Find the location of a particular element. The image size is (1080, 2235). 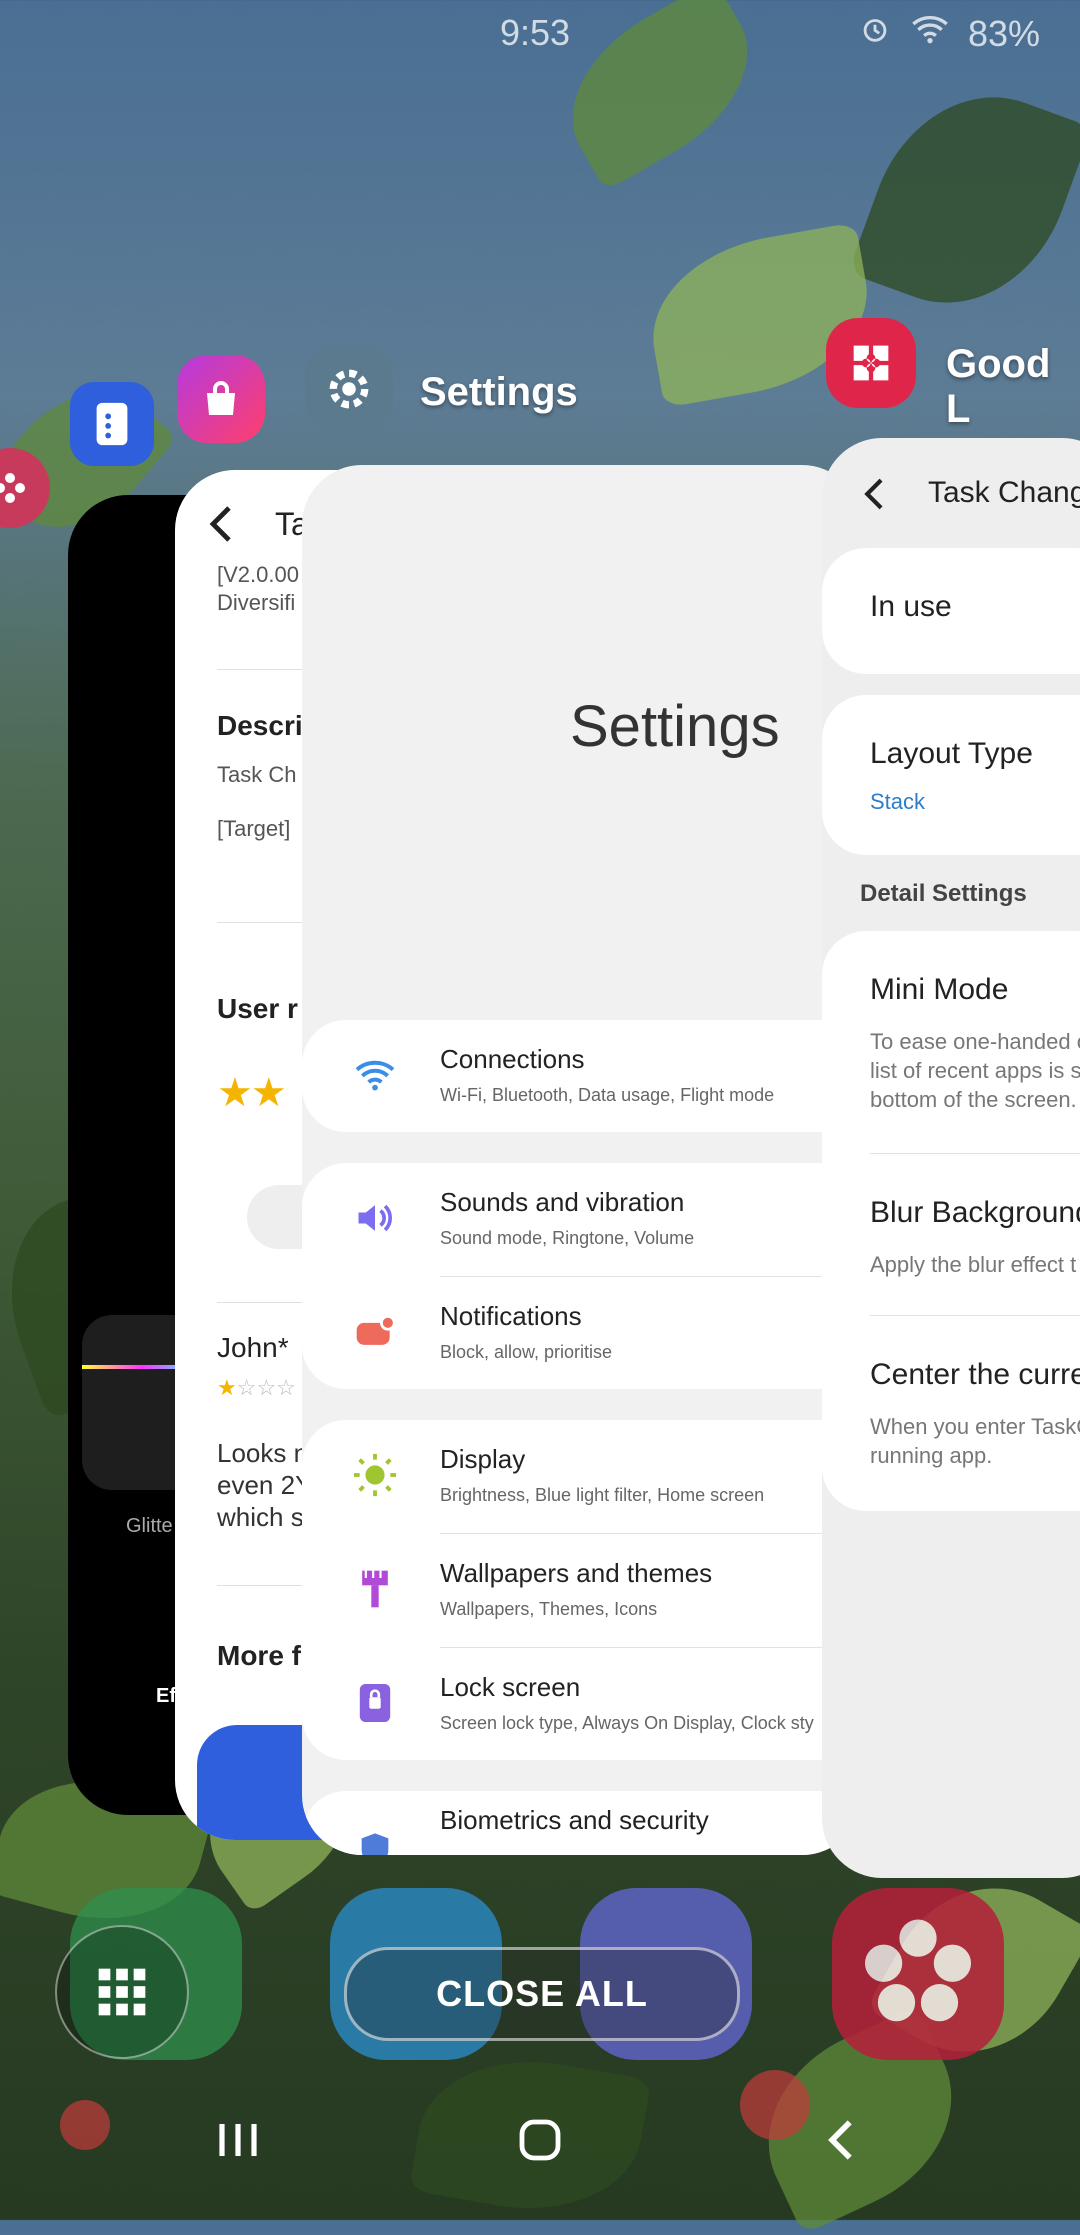

review-line-3: which s is located at coordinates (260, 1517).